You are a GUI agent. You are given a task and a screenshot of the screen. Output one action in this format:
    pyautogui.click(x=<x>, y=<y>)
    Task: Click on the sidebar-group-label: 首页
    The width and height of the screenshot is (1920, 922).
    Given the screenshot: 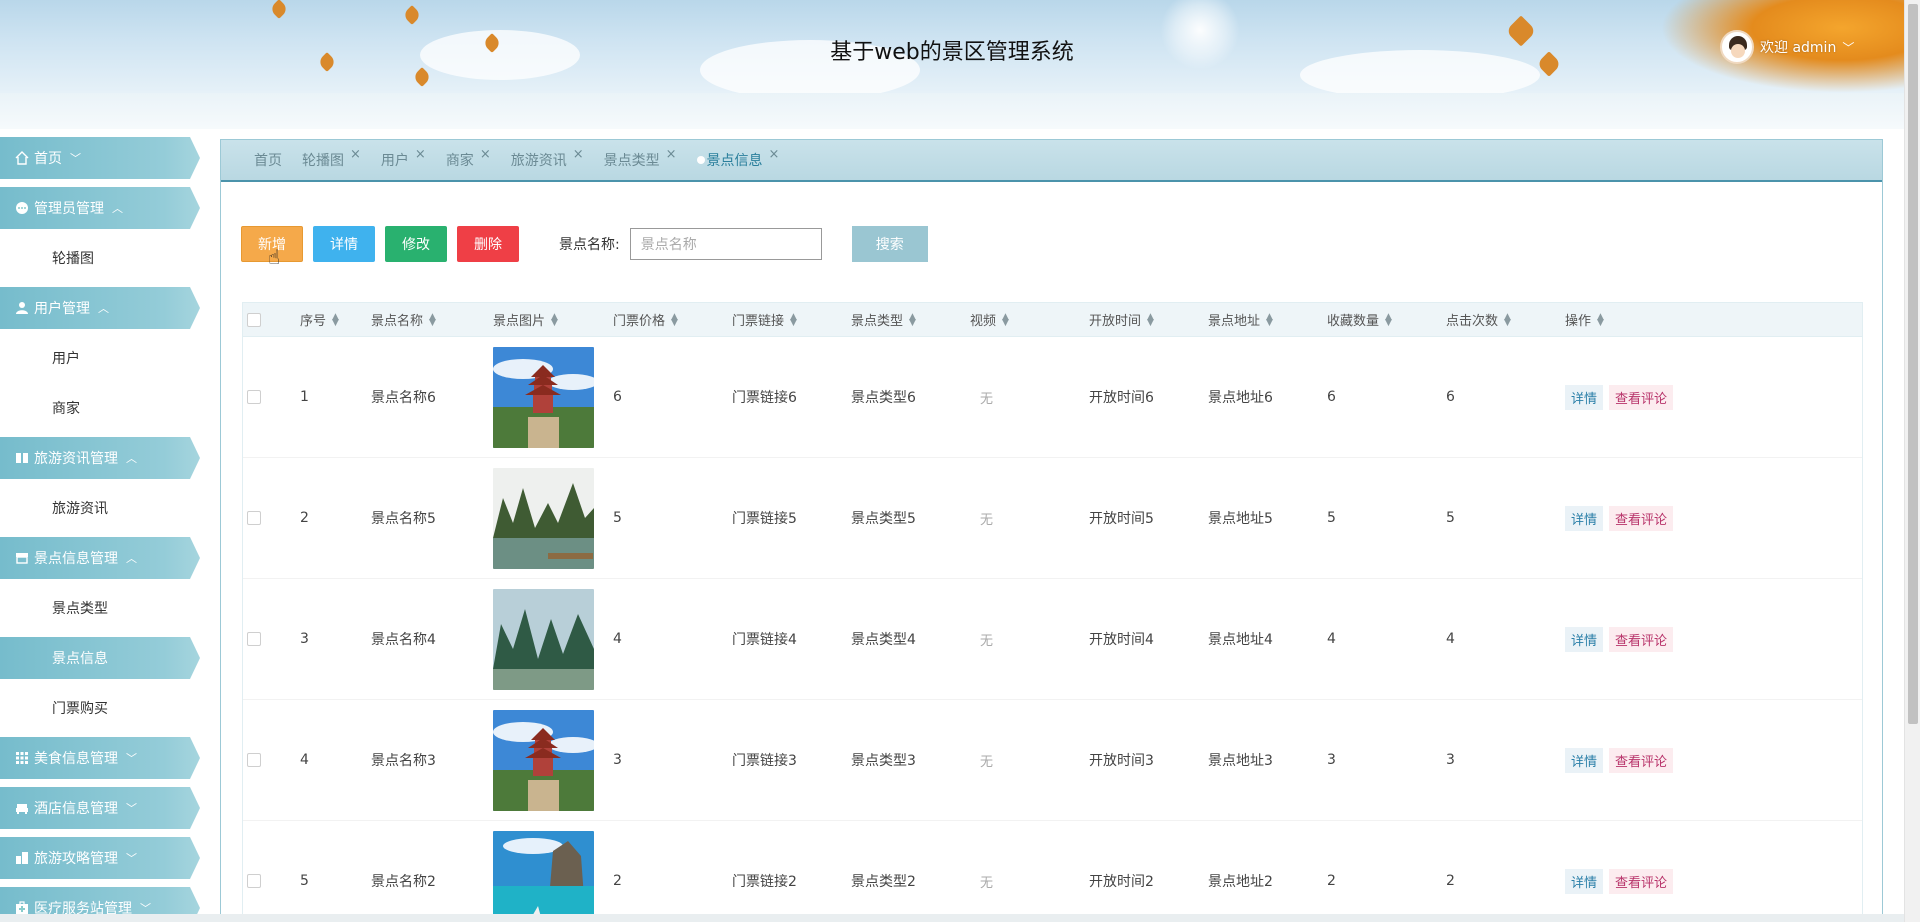 What is the action you would take?
    pyautogui.click(x=48, y=159)
    